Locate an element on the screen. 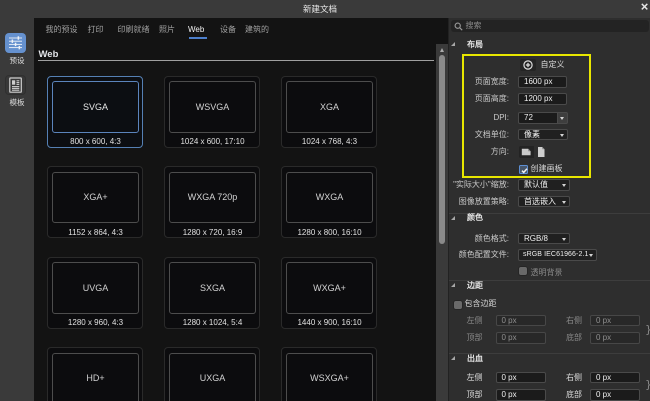 The width and height of the screenshot is (650, 401). bleed-right-label: 右侧 is located at coordinates (574, 377).